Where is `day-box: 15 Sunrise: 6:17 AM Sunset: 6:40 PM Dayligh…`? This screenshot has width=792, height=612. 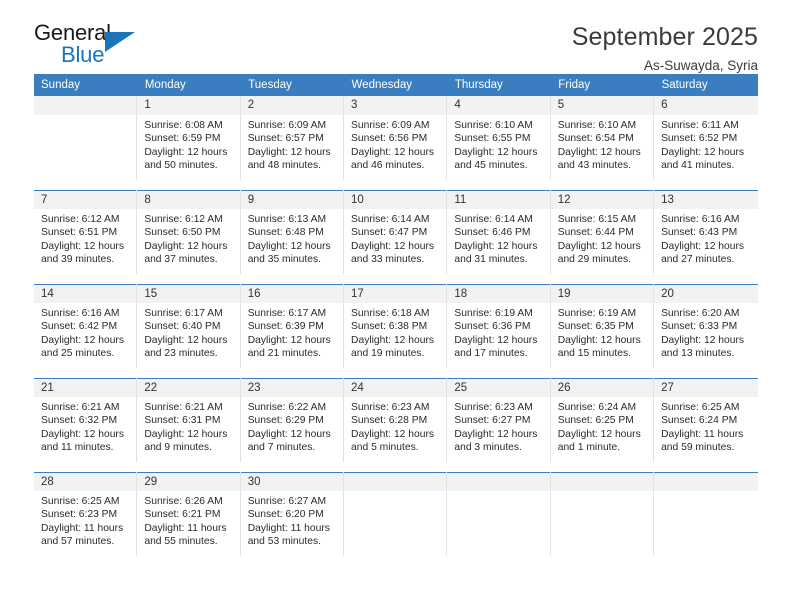 day-box: 15 Sunrise: 6:17 AM Sunset: 6:40 PM Dayligh… is located at coordinates (189, 326).